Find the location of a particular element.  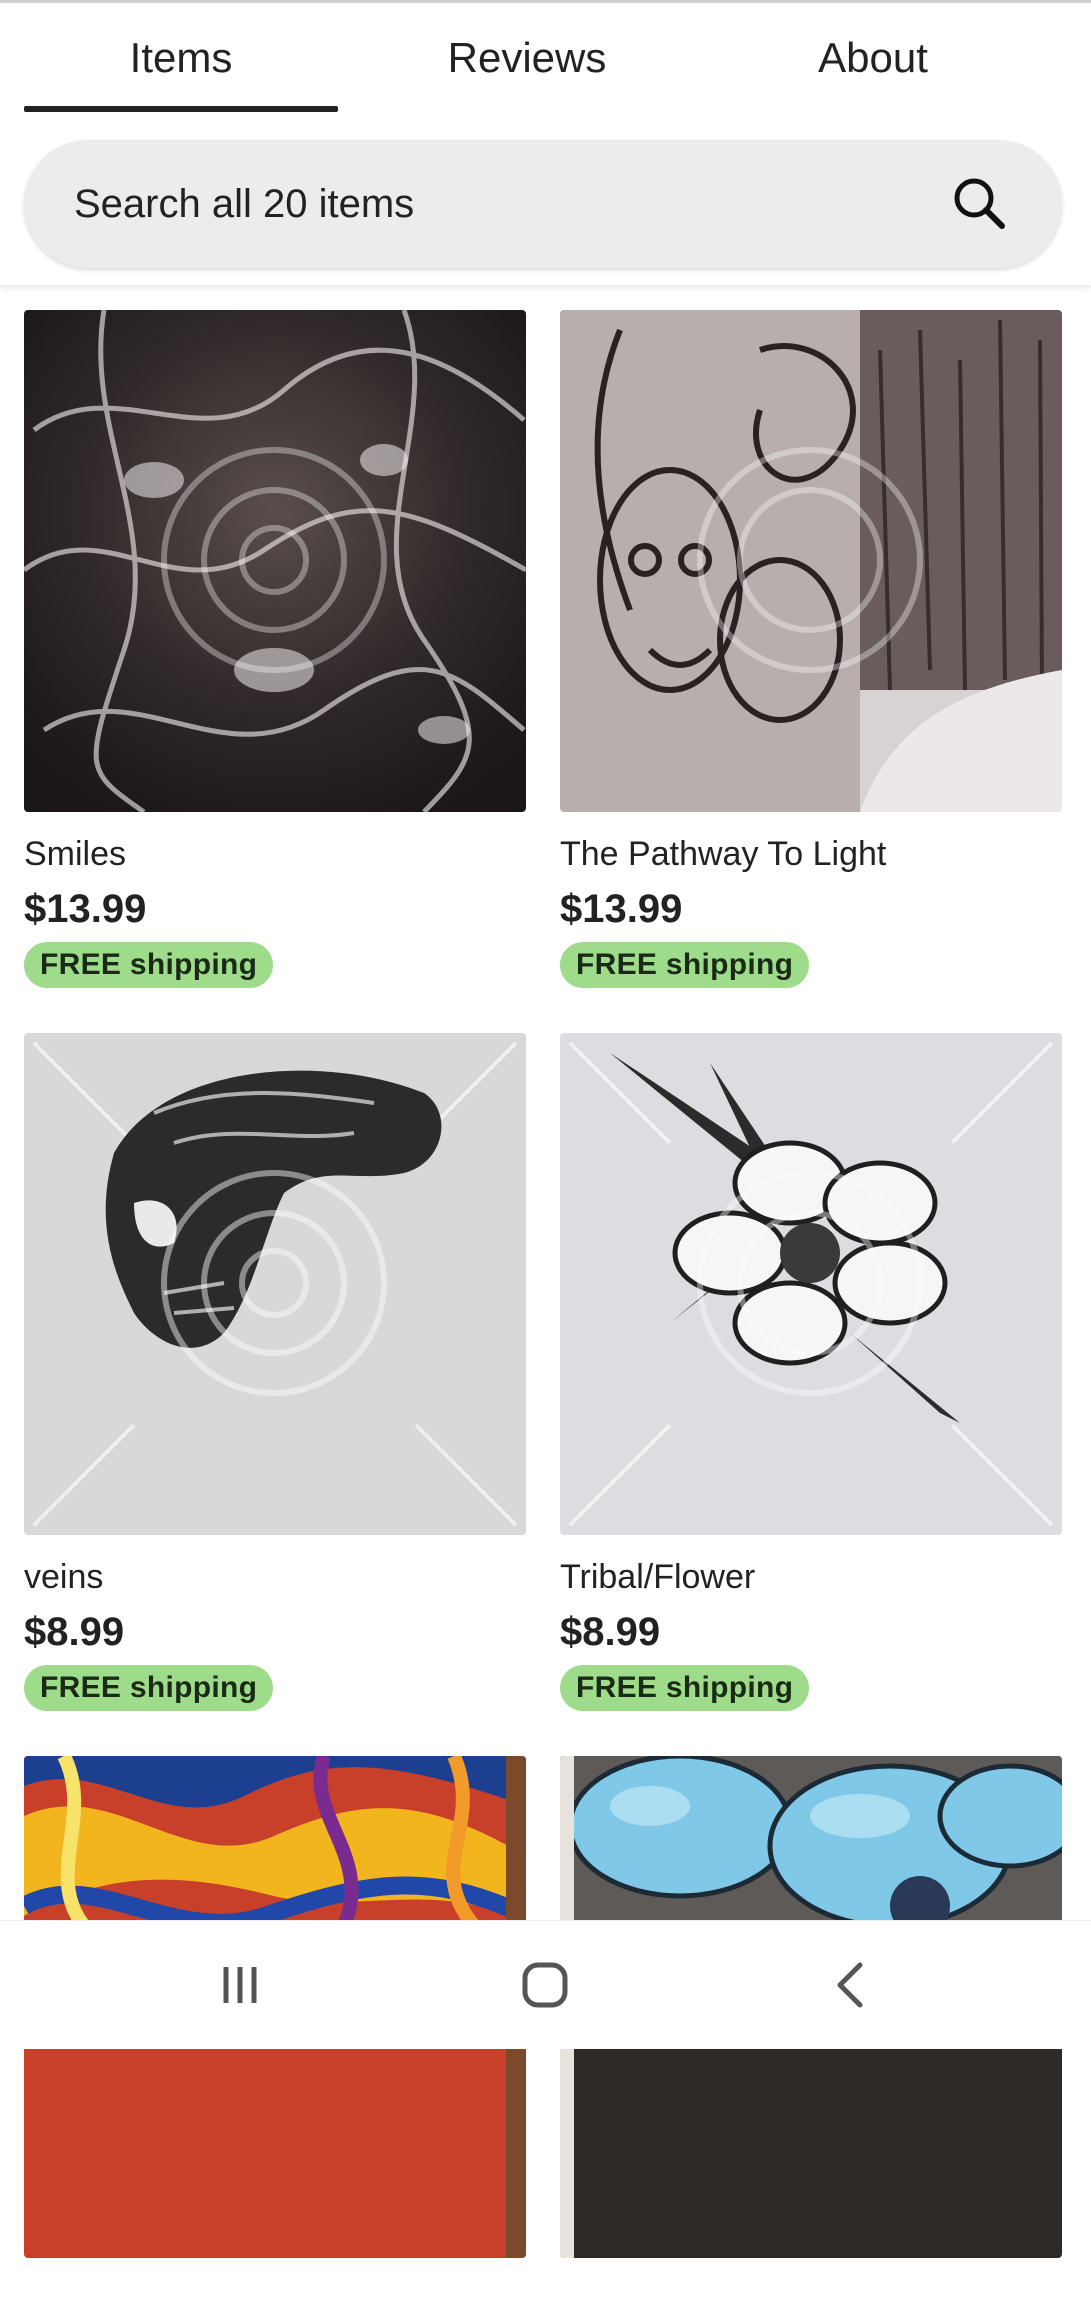

listing-card: Tribal/Flower $8.99 FREE shipping is located at coordinates (811, 1372).